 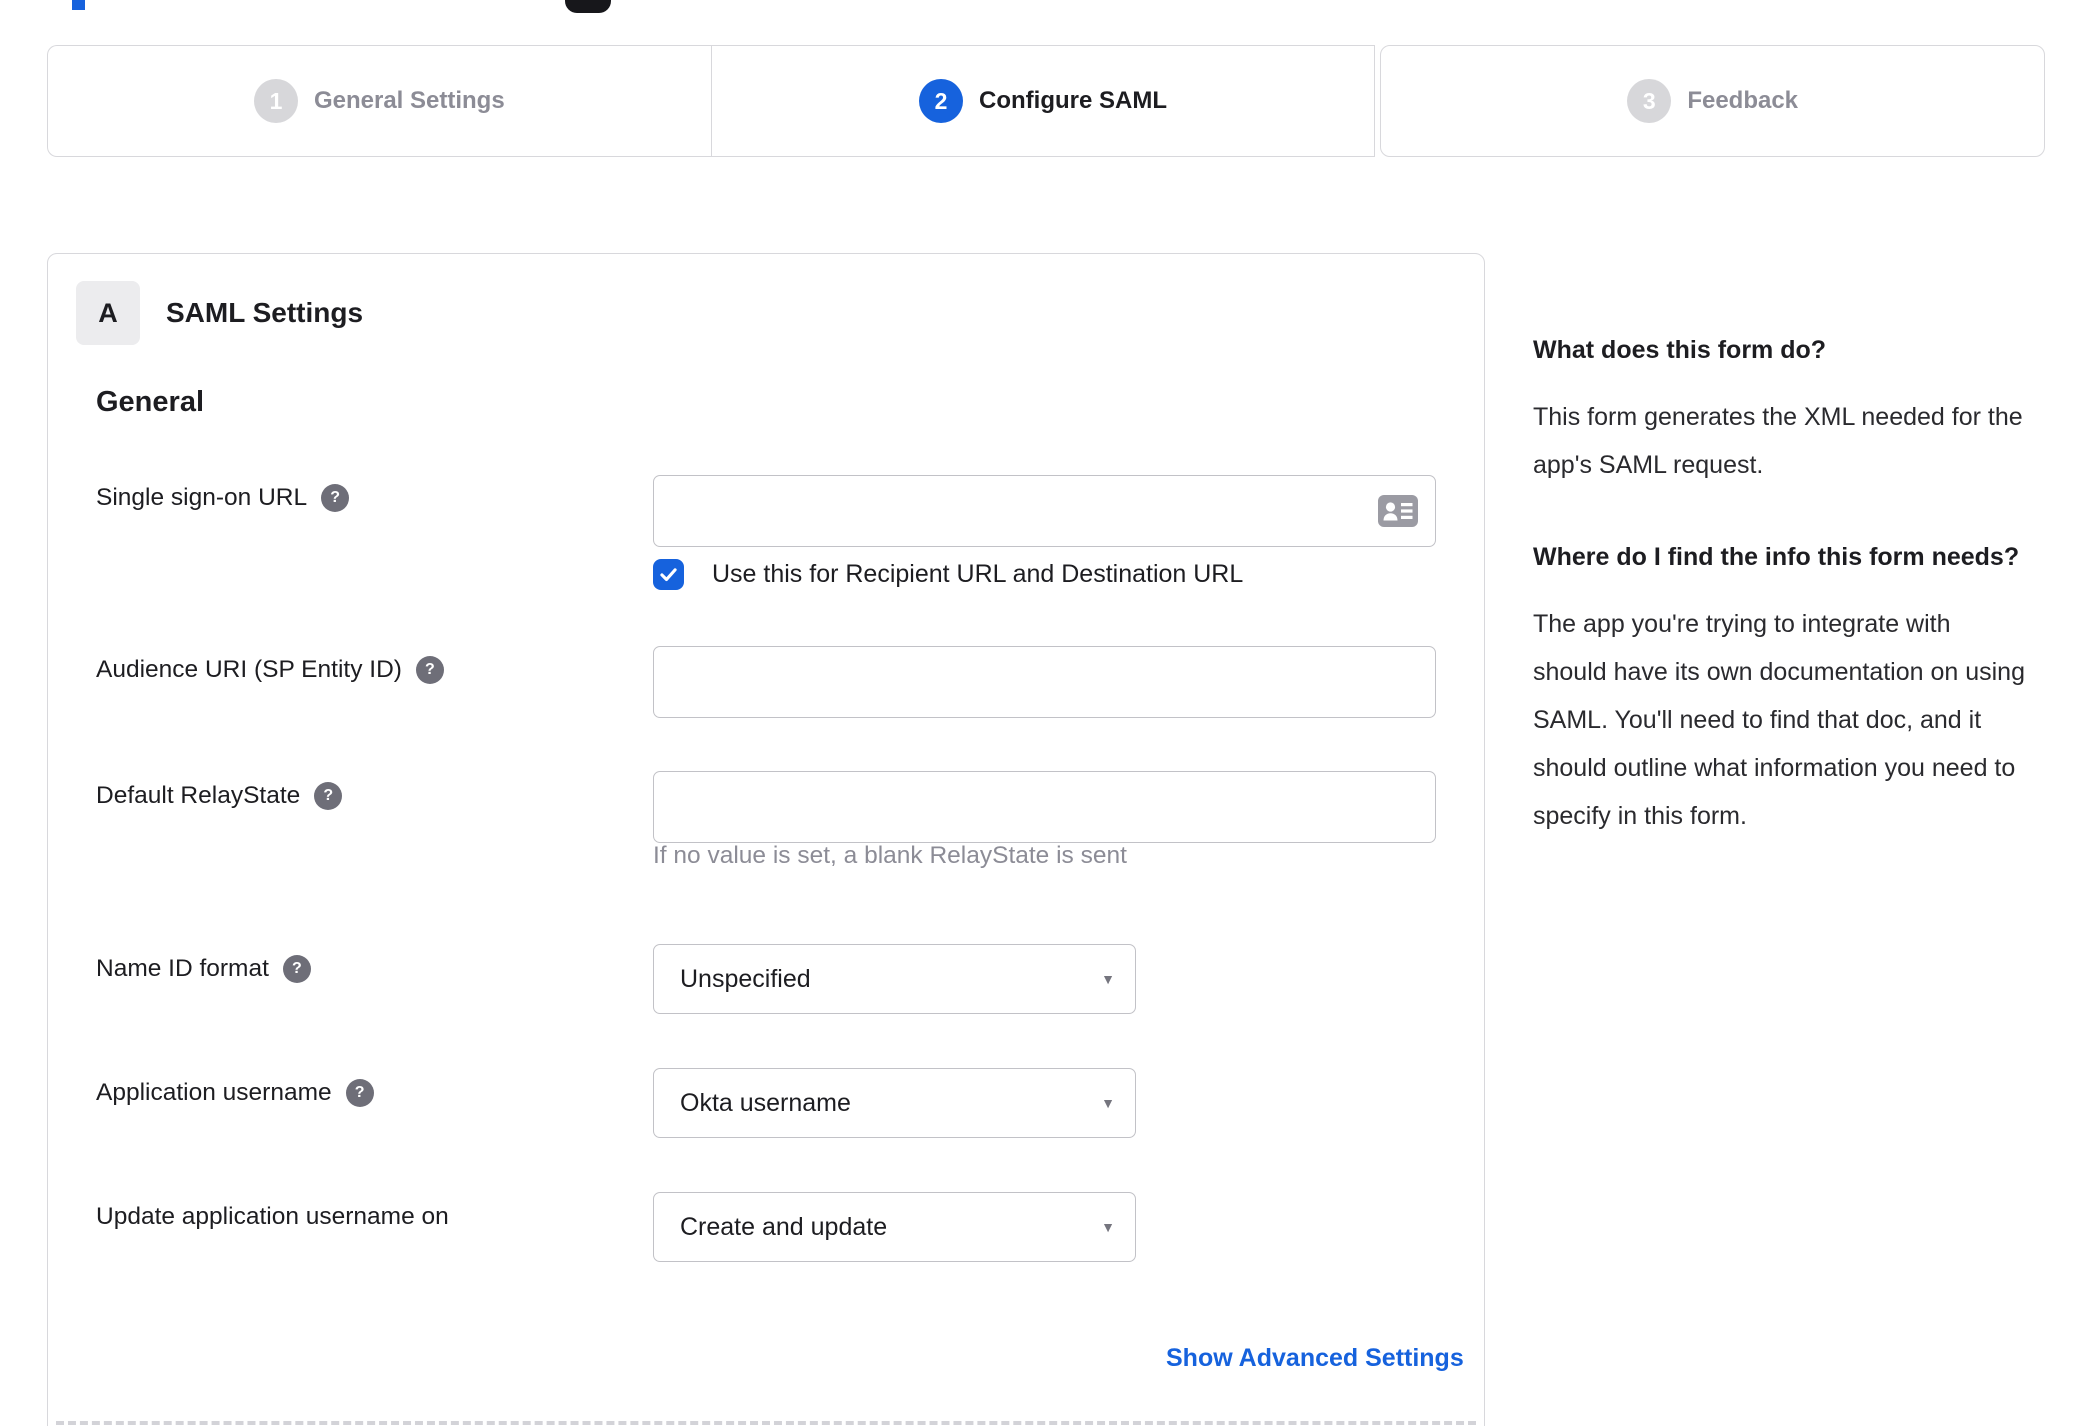 What do you see at coordinates (219, 796) in the screenshot?
I see `relaystate-label: Default RelayState ?` at bounding box center [219, 796].